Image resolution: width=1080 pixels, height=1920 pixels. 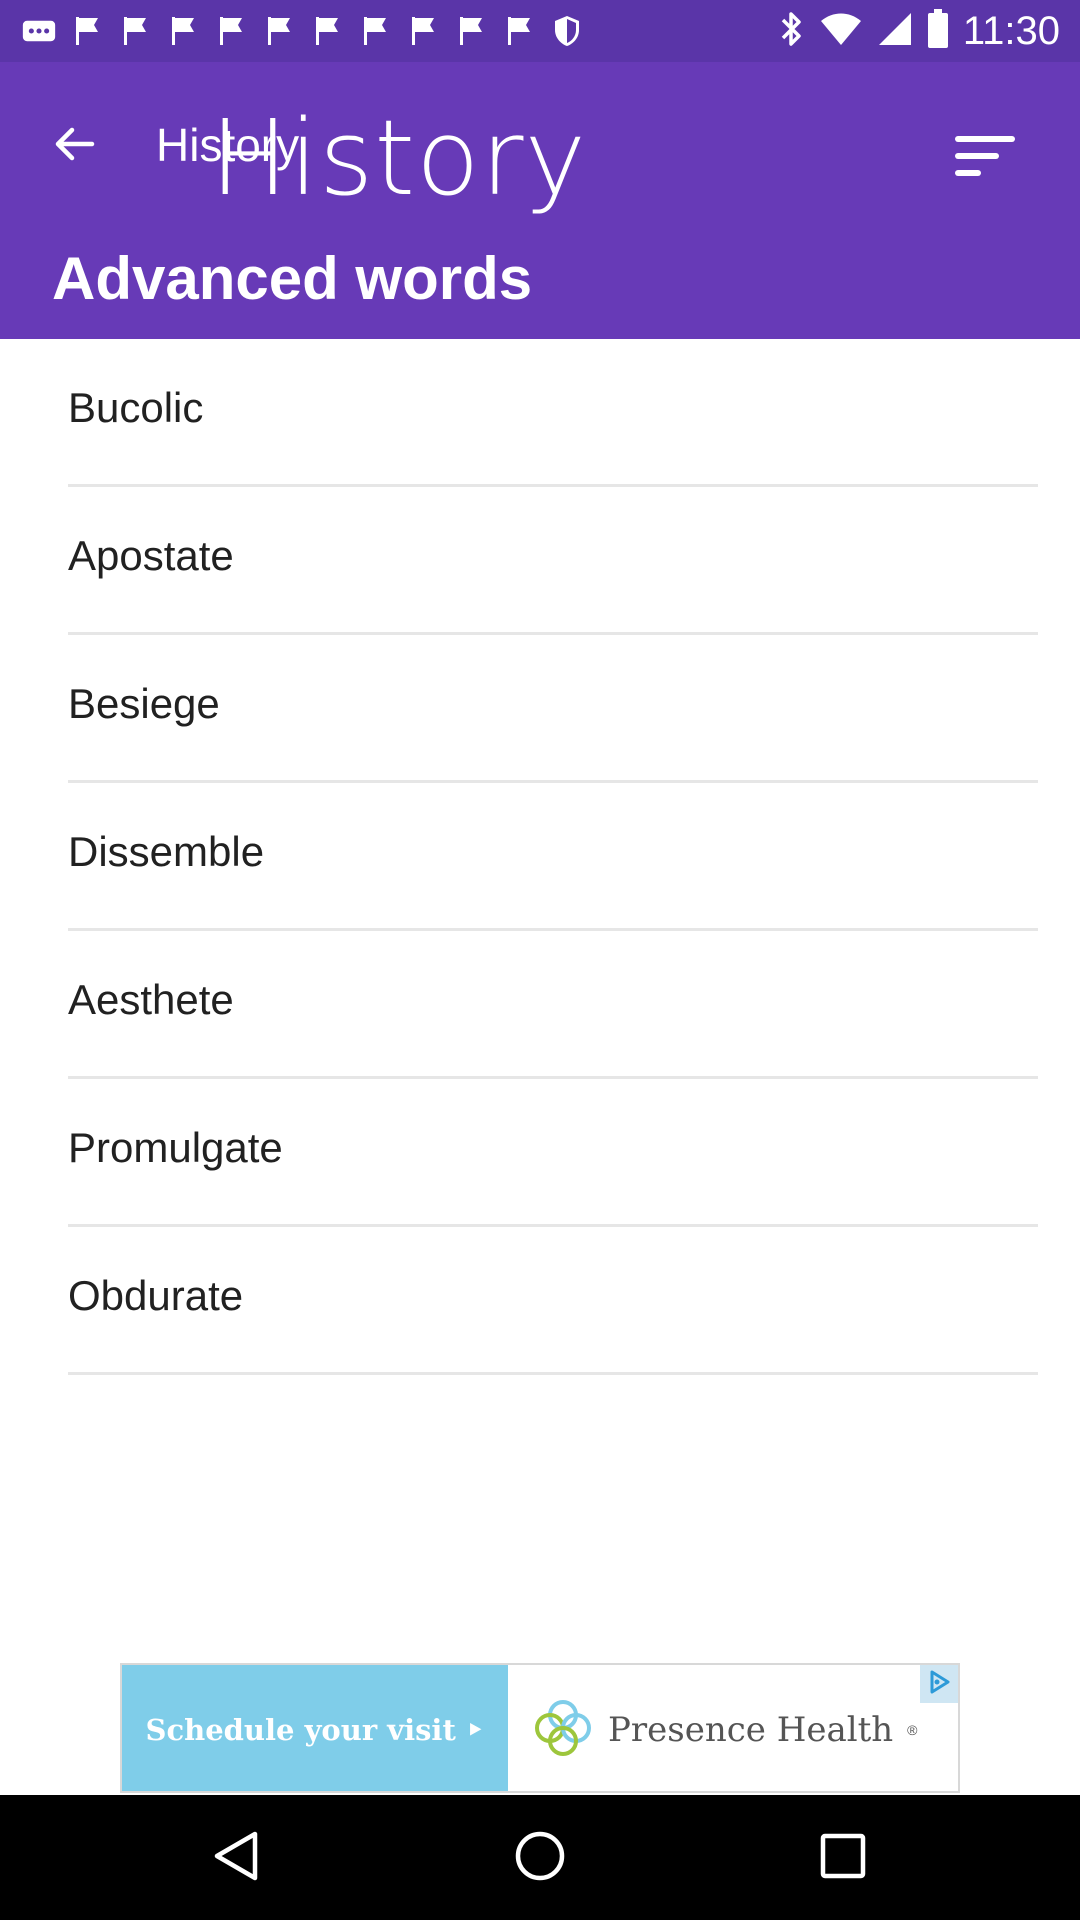 I want to click on status-bar: 11:30, so click(x=540, y=31).